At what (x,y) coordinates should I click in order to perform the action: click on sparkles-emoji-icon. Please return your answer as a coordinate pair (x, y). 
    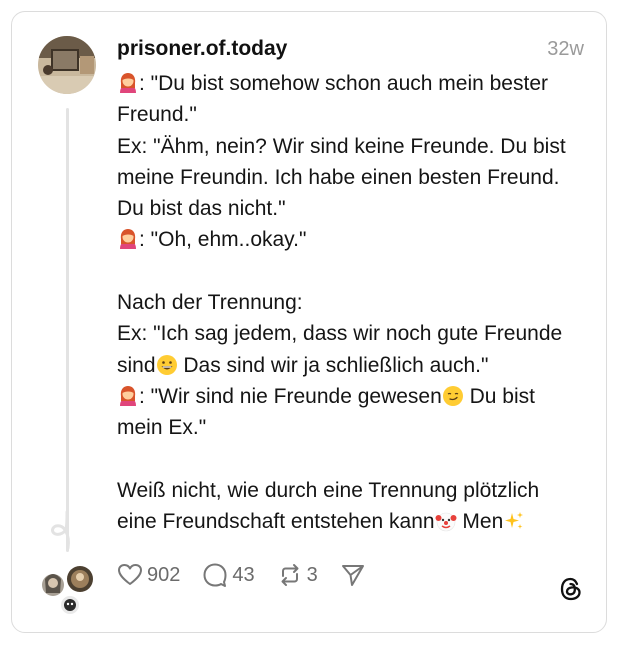
    Looking at the image, I should click on (514, 521).